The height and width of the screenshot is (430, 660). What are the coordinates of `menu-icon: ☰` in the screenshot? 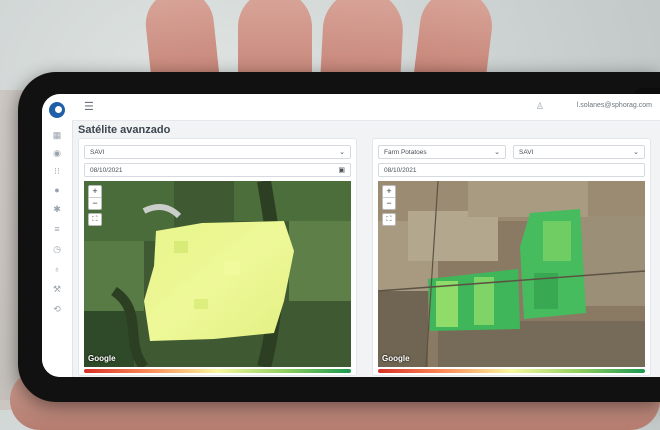 It's located at (89, 107).